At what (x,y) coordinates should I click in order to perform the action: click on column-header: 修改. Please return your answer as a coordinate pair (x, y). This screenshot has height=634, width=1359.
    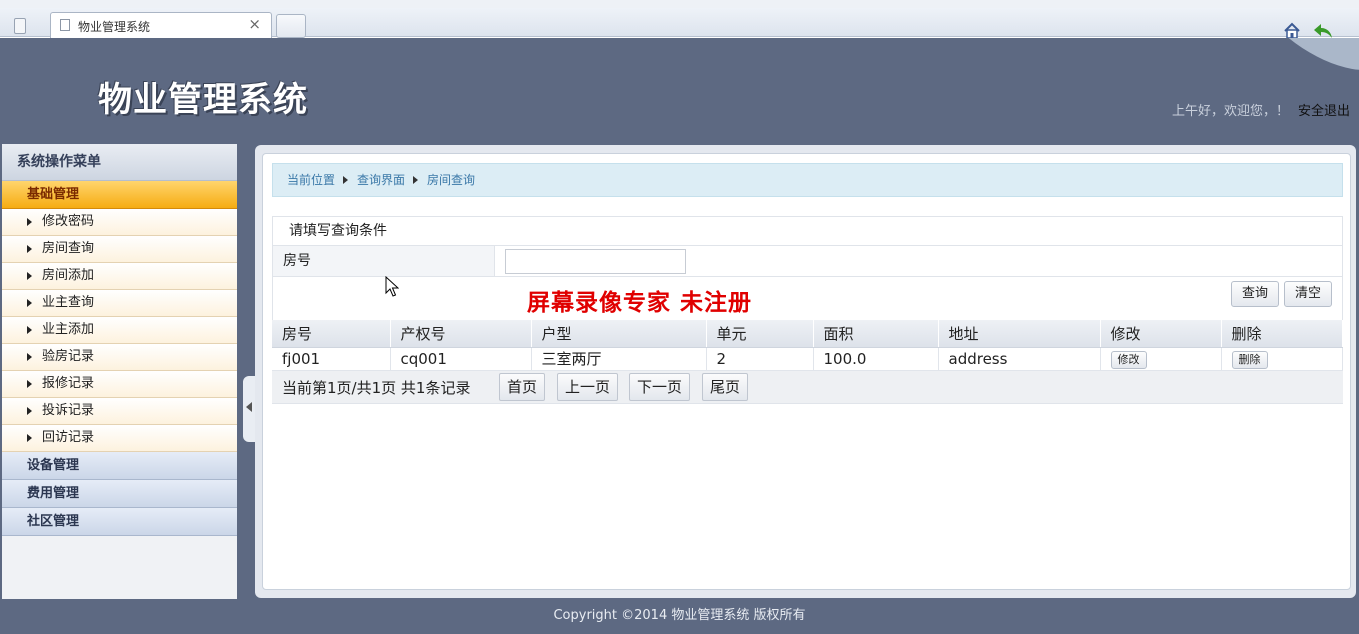
    Looking at the image, I should click on (1161, 334).